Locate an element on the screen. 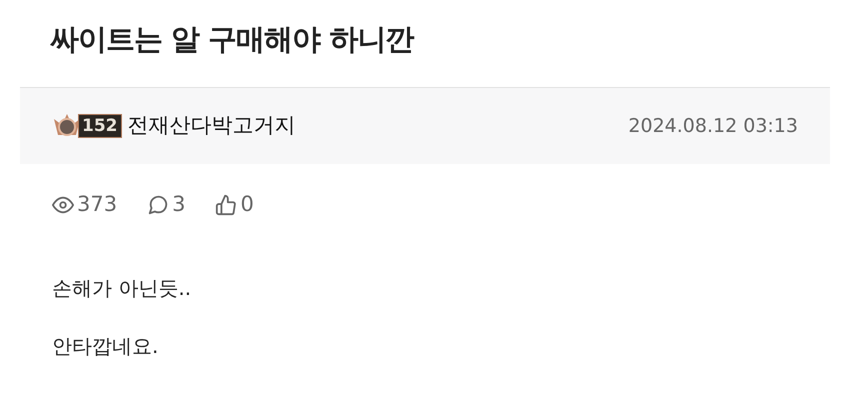 The height and width of the screenshot is (403, 850). thumbs-up-icon is located at coordinates (226, 205).